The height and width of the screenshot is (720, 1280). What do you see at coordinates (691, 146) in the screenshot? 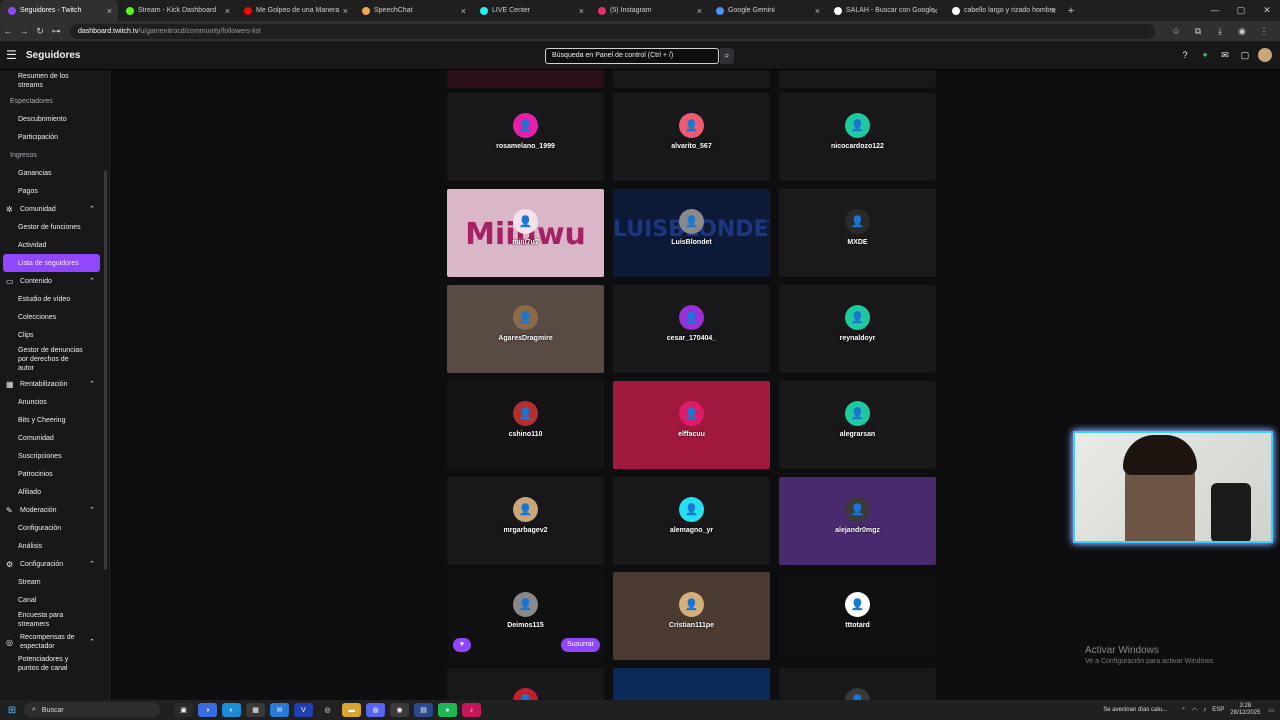
I see `follower-name: alvarito_567` at bounding box center [691, 146].